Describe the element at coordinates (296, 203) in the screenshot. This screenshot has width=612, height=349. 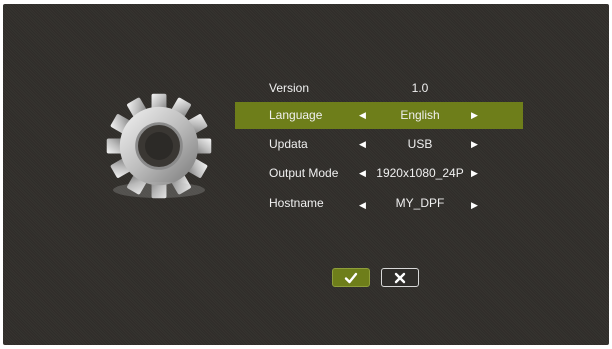
I see `row-label: Hostname` at that location.